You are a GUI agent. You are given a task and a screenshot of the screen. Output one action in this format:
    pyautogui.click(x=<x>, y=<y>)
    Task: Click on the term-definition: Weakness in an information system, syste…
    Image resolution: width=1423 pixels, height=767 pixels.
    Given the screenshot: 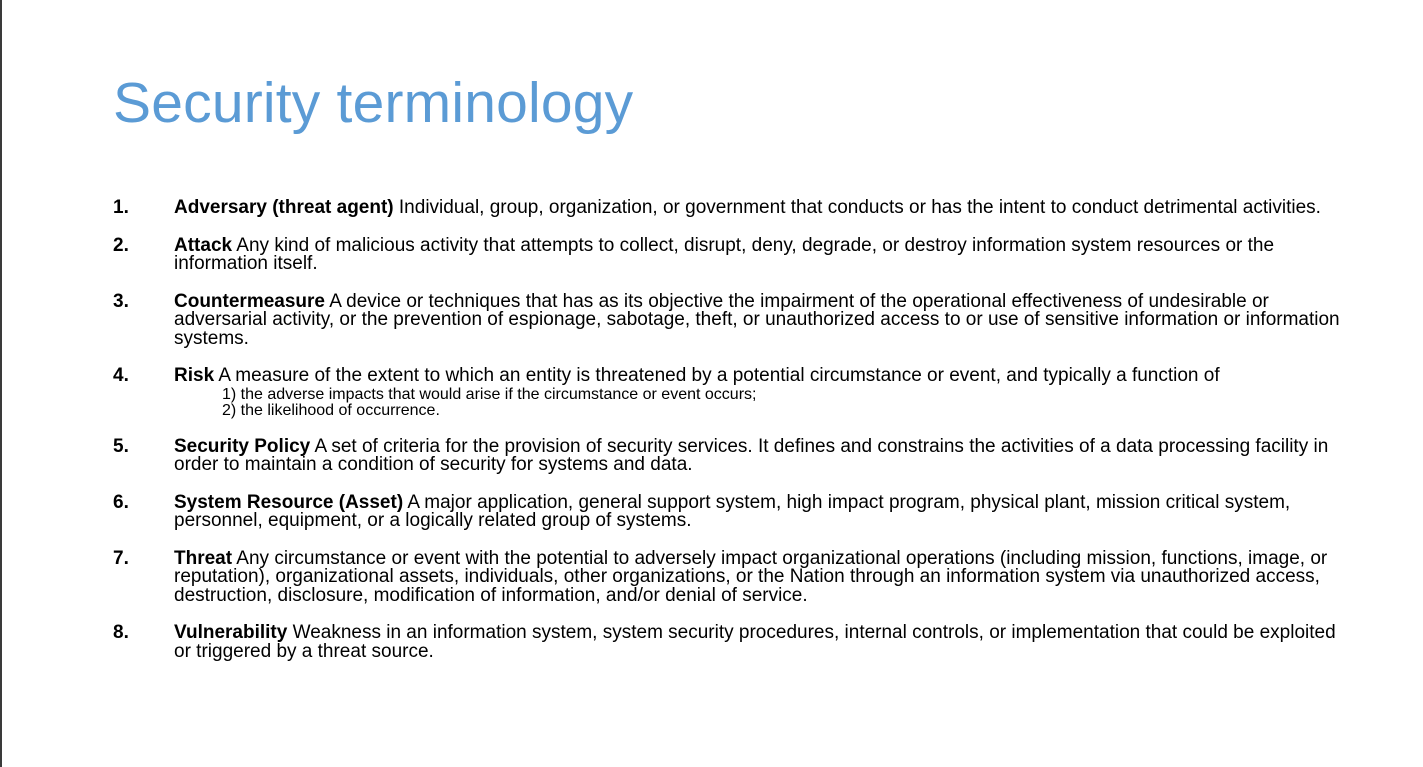 What is the action you would take?
    pyautogui.click(x=755, y=642)
    